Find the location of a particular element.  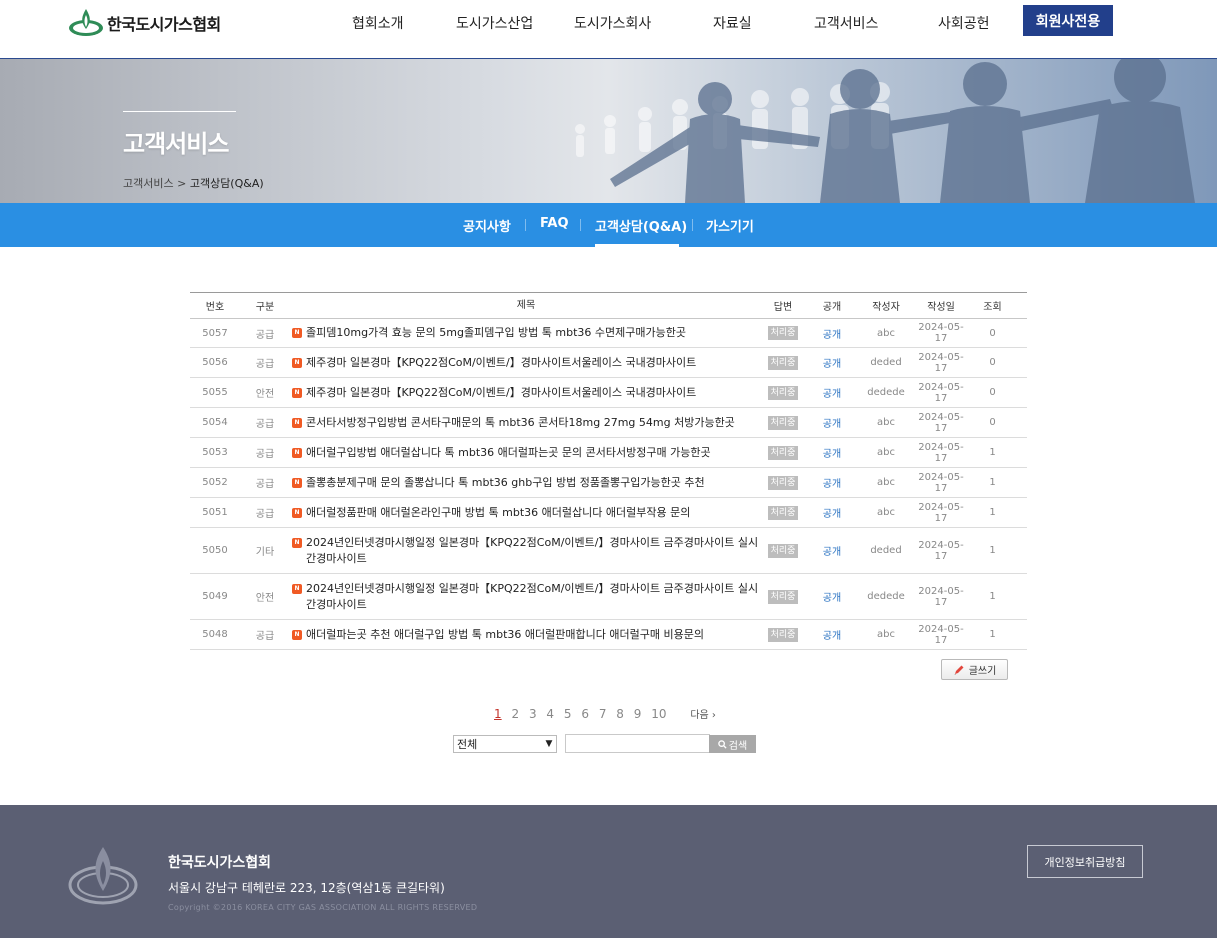

nav-item-social: 사회공헌 is located at coordinates (964, 23).